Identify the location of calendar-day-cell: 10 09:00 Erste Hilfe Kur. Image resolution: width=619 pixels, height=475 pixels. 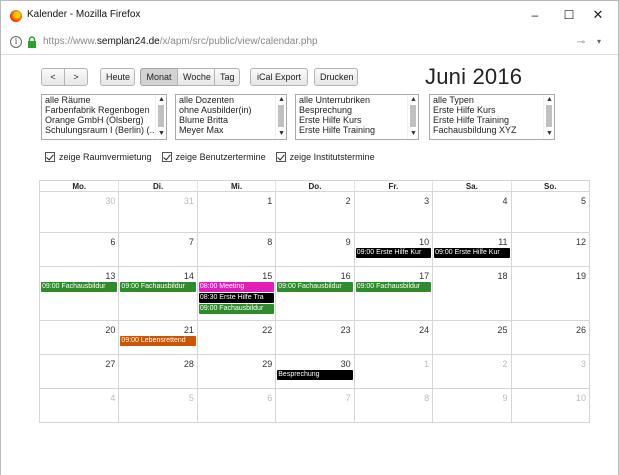
(392, 249).